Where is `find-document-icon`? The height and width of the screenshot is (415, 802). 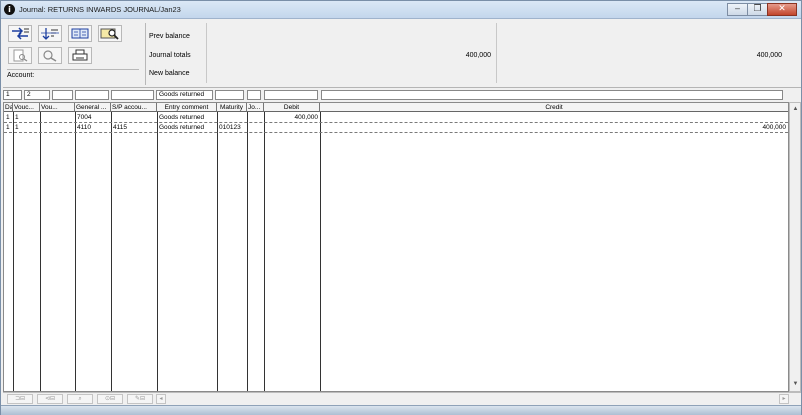
find-document-icon is located at coordinates (20, 55).